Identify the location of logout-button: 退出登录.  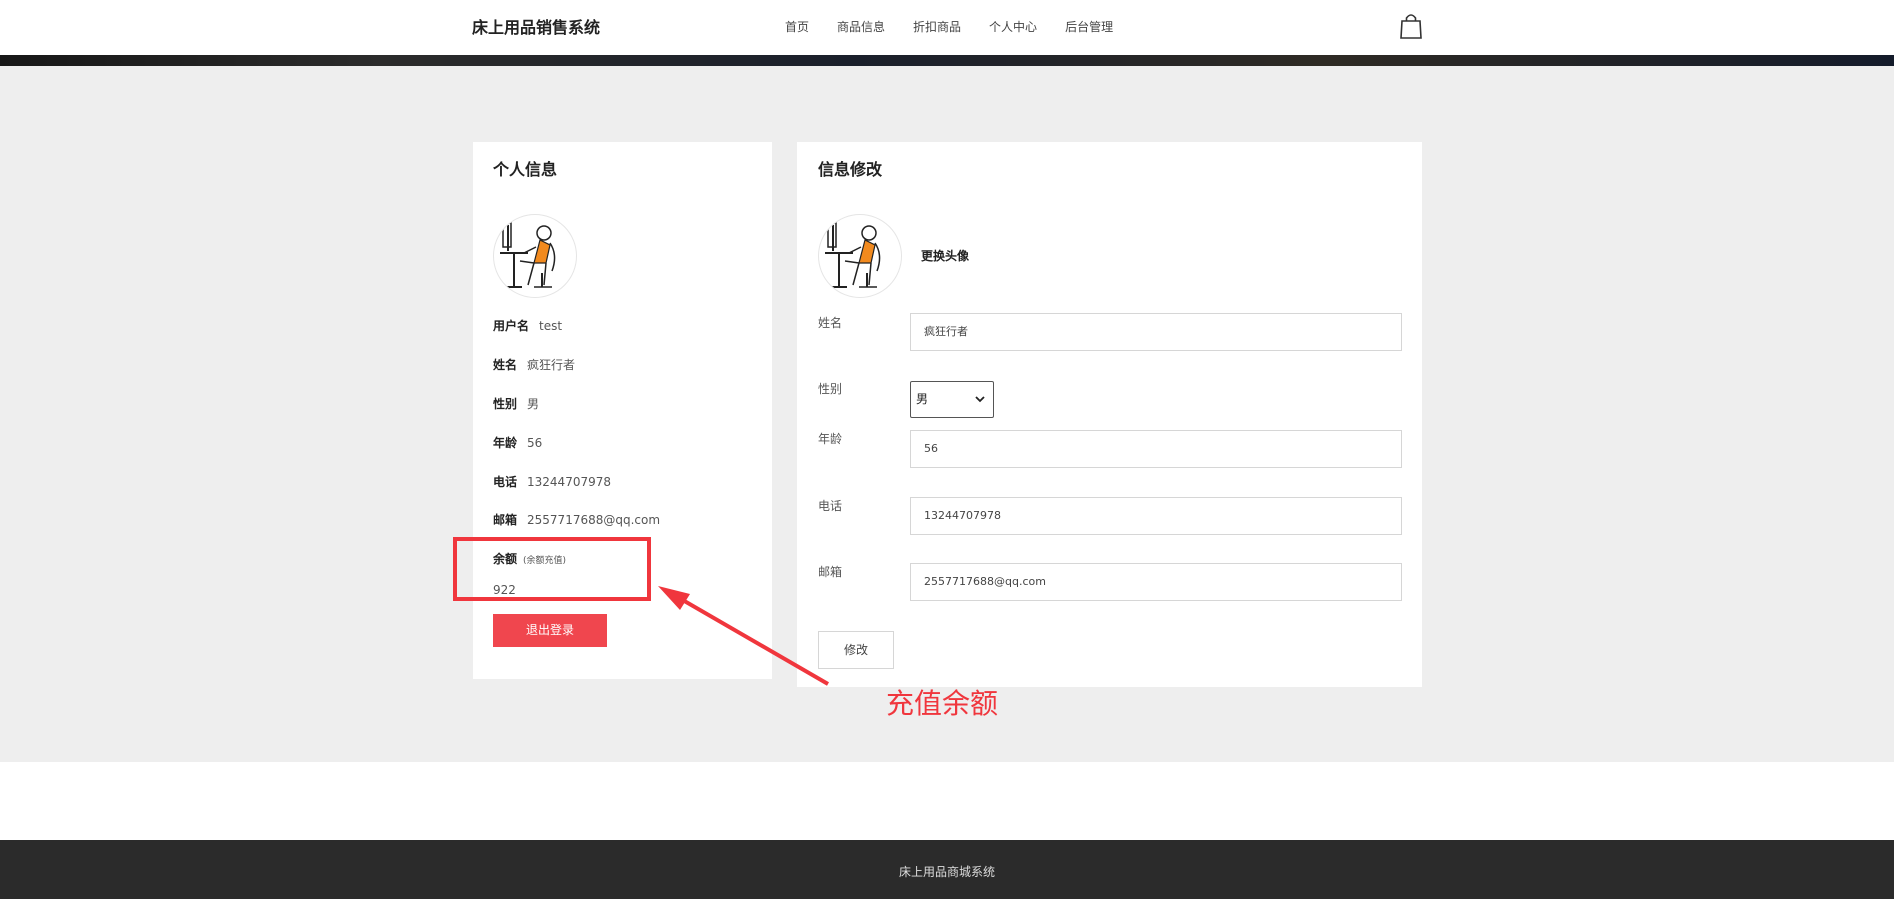
(550, 630).